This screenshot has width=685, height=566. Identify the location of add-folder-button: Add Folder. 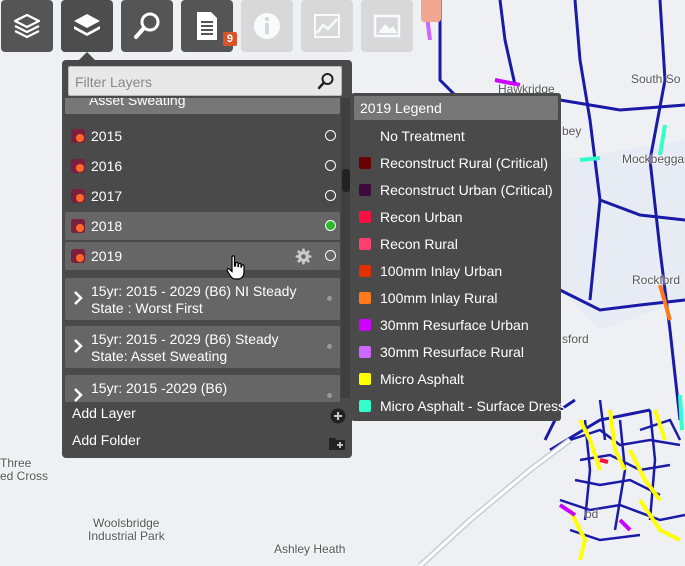
(208, 443).